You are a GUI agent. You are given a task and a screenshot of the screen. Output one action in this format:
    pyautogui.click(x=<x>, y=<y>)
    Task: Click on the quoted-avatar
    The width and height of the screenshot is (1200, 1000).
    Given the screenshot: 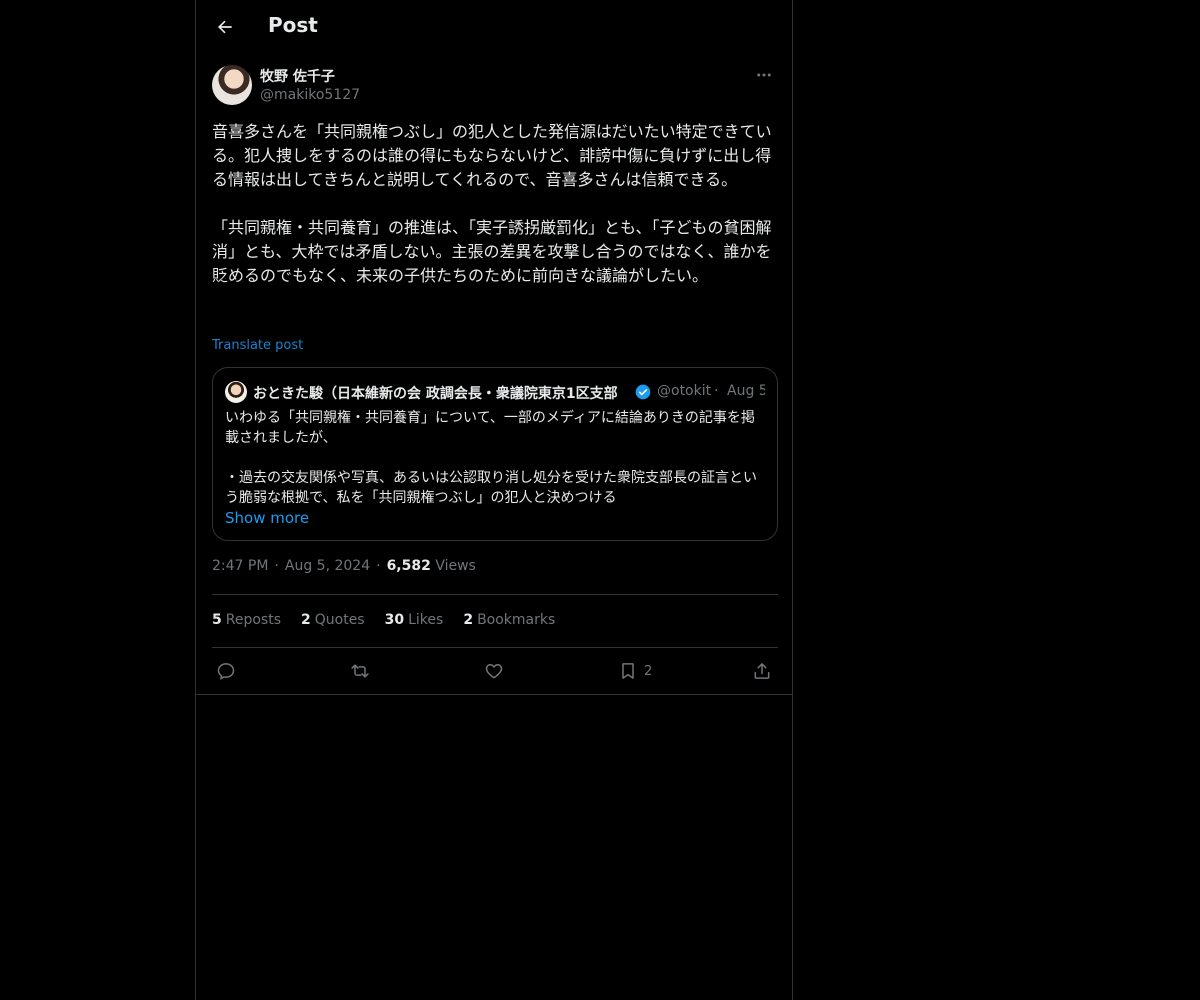 What is the action you would take?
    pyautogui.click(x=236, y=392)
    